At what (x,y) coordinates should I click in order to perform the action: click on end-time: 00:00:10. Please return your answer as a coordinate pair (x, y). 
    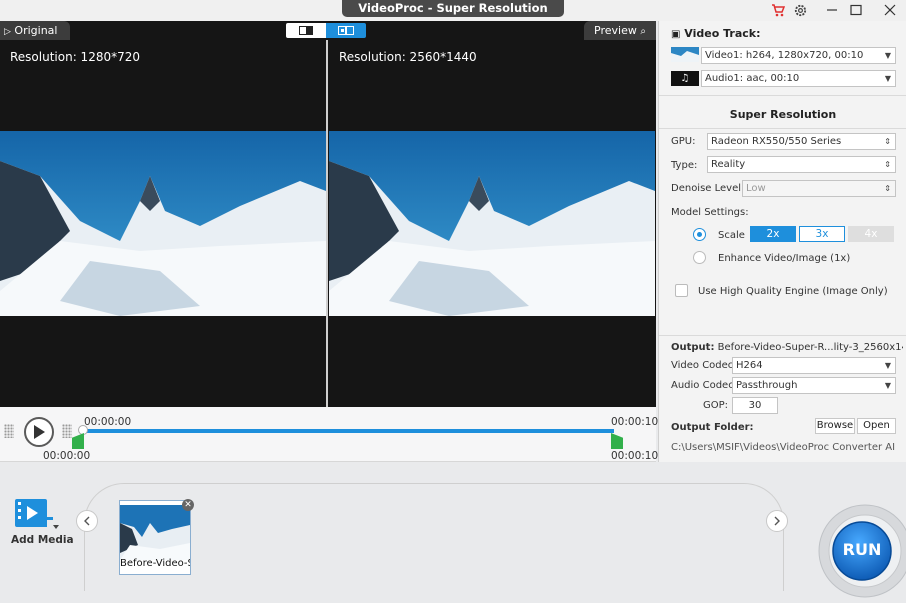
    Looking at the image, I should click on (635, 422).